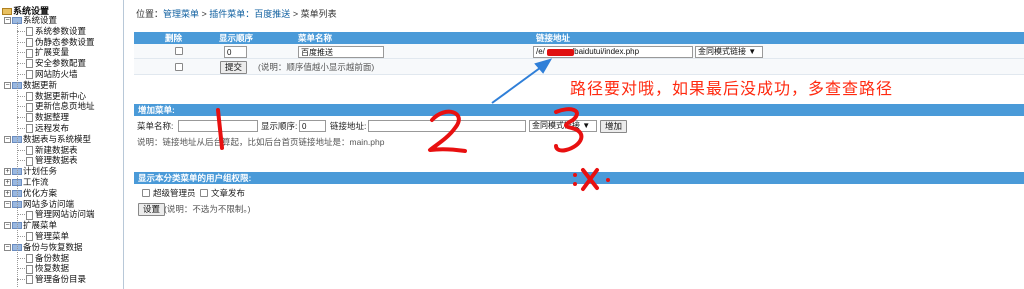 This screenshot has width=1024, height=289. What do you see at coordinates (57, 138) in the screenshot?
I see `sidebar-item-label: 数据表与系统模型` at bounding box center [57, 138].